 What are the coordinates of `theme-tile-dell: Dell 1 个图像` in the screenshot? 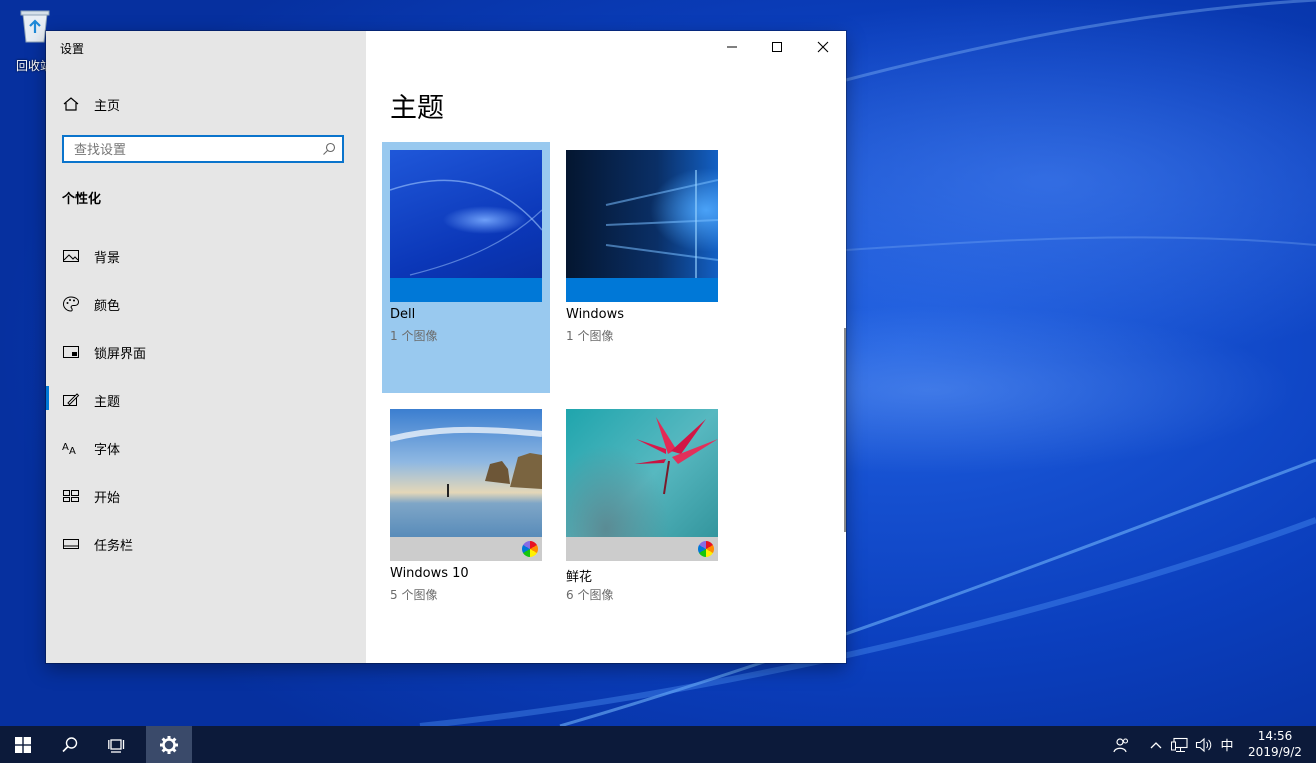 It's located at (466, 267).